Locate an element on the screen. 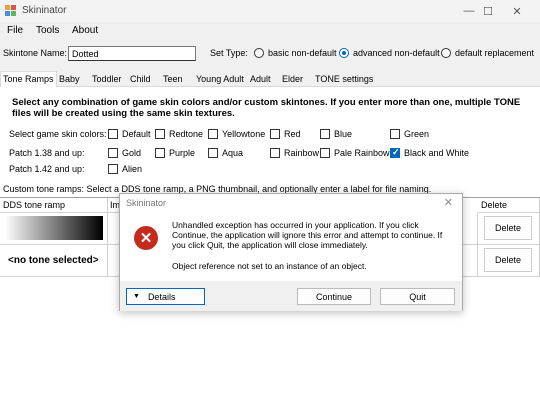 This screenshot has height=399, width=540. dialog-title: Skininator is located at coordinates (146, 203).